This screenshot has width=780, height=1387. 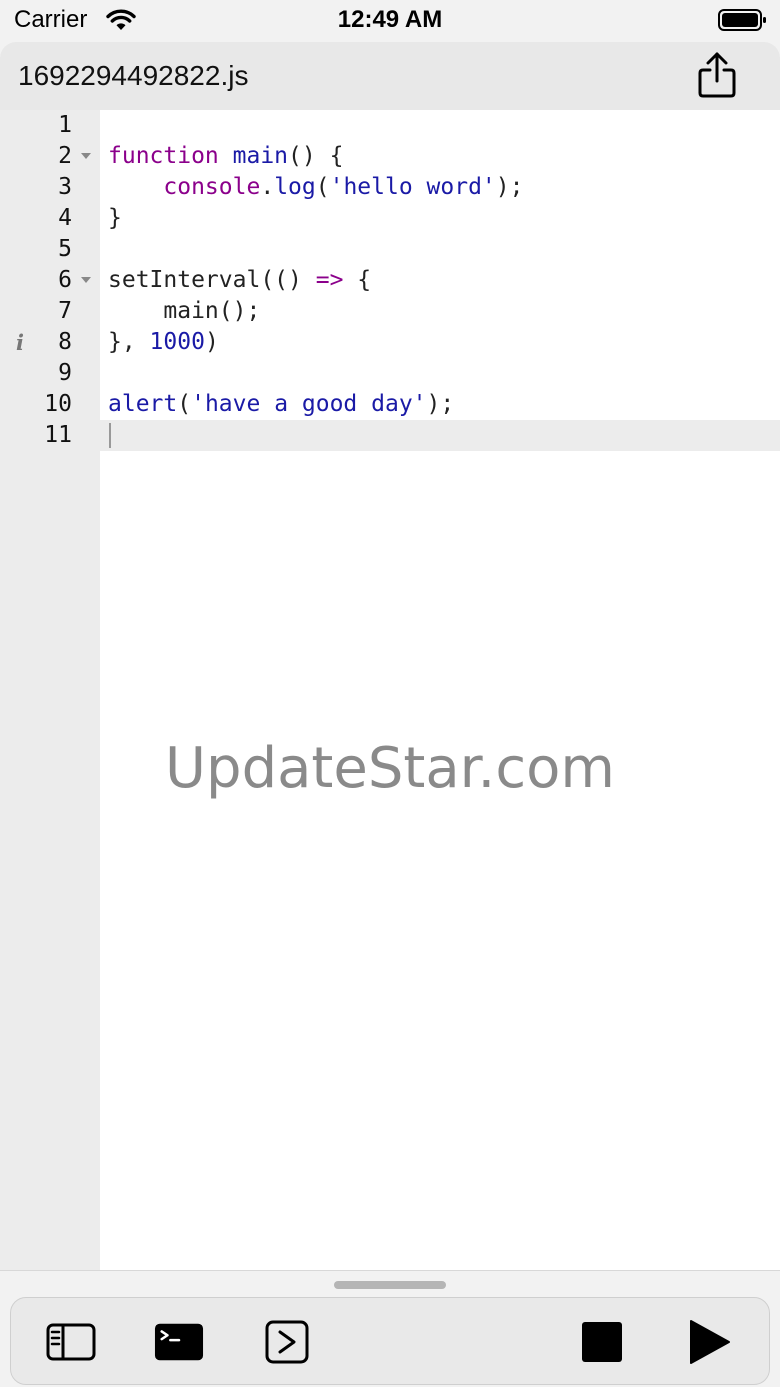 What do you see at coordinates (390, 280) in the screenshot?
I see `code-line: 6 setInterval(() => {` at bounding box center [390, 280].